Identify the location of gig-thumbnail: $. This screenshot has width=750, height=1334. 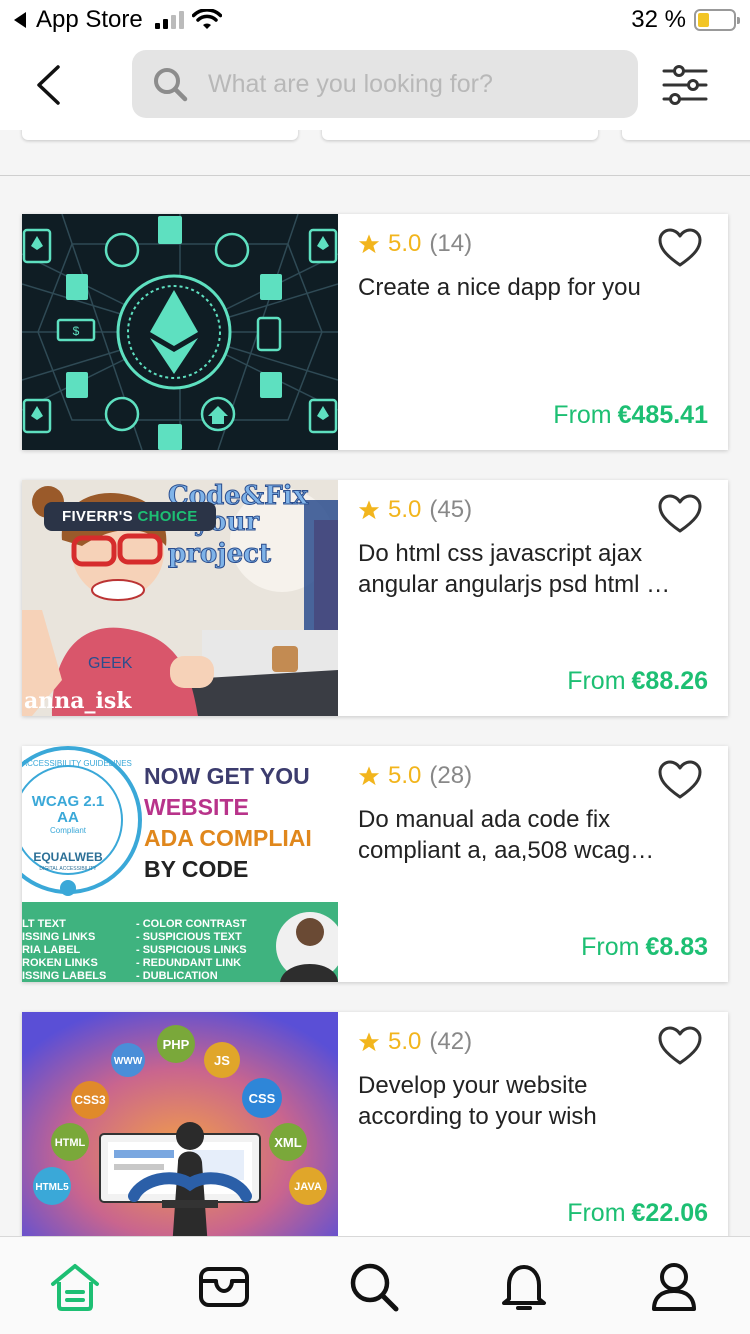
(180, 332).